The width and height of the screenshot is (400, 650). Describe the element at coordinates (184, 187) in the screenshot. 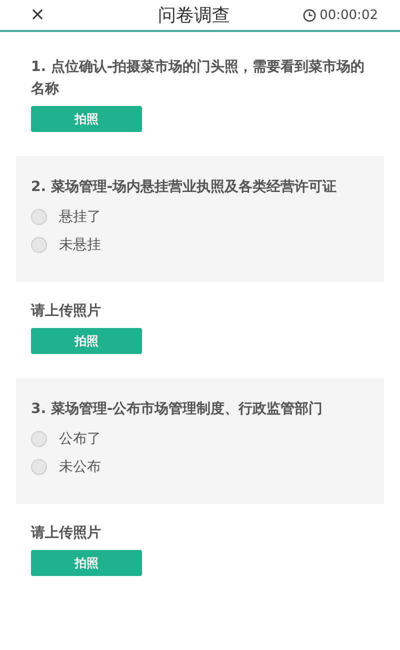

I see `question-text: 2. 菜场管理-场内悬挂营业执照及各类经营许可证` at that location.